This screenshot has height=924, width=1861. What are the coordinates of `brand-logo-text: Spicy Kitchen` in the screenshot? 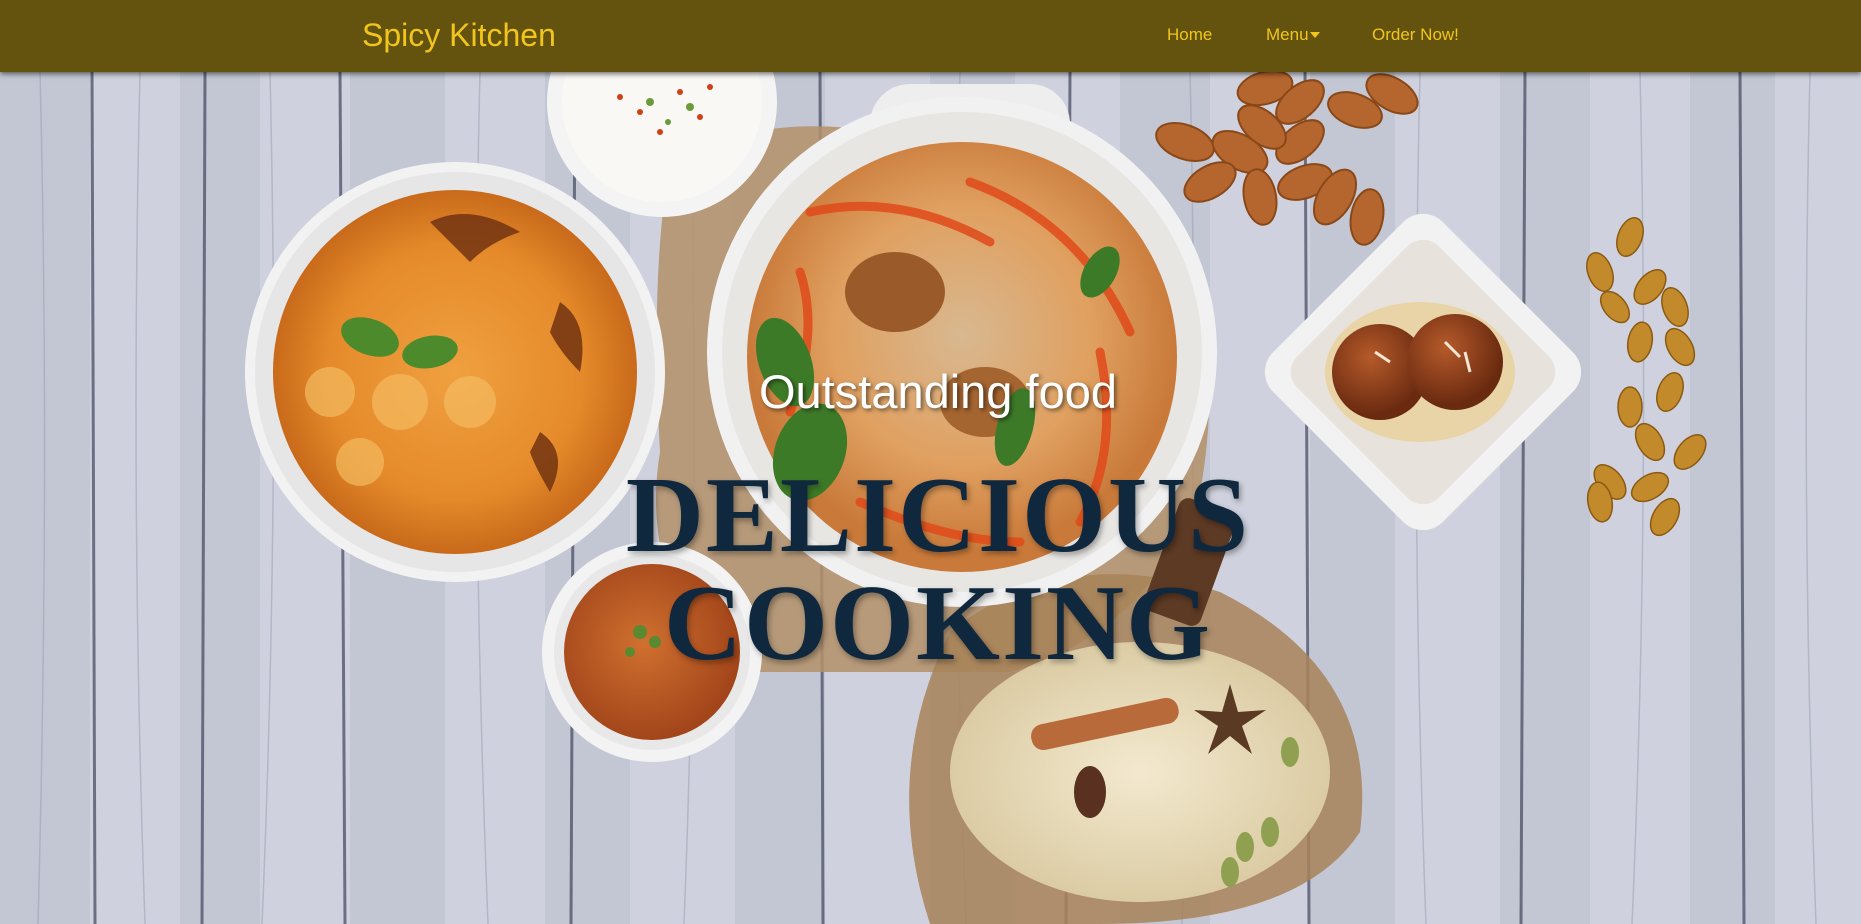 It's located at (459, 35).